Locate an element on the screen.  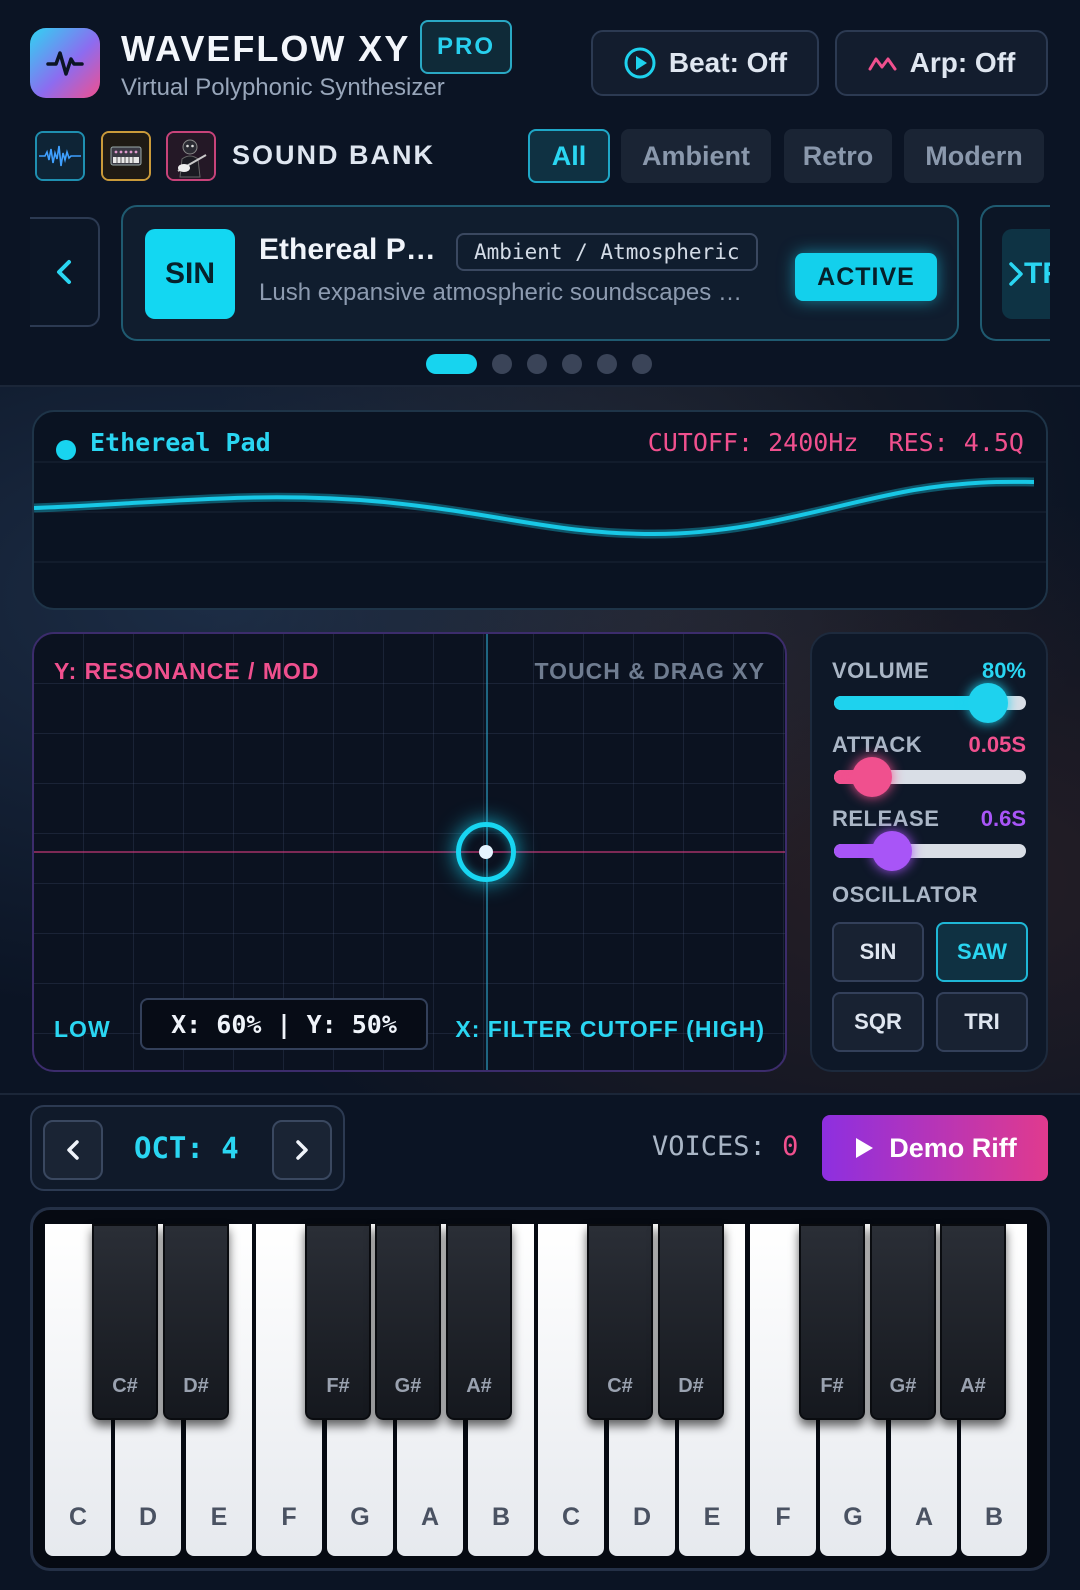
octave-value: OCT: 4 is located at coordinates (186, 1148).